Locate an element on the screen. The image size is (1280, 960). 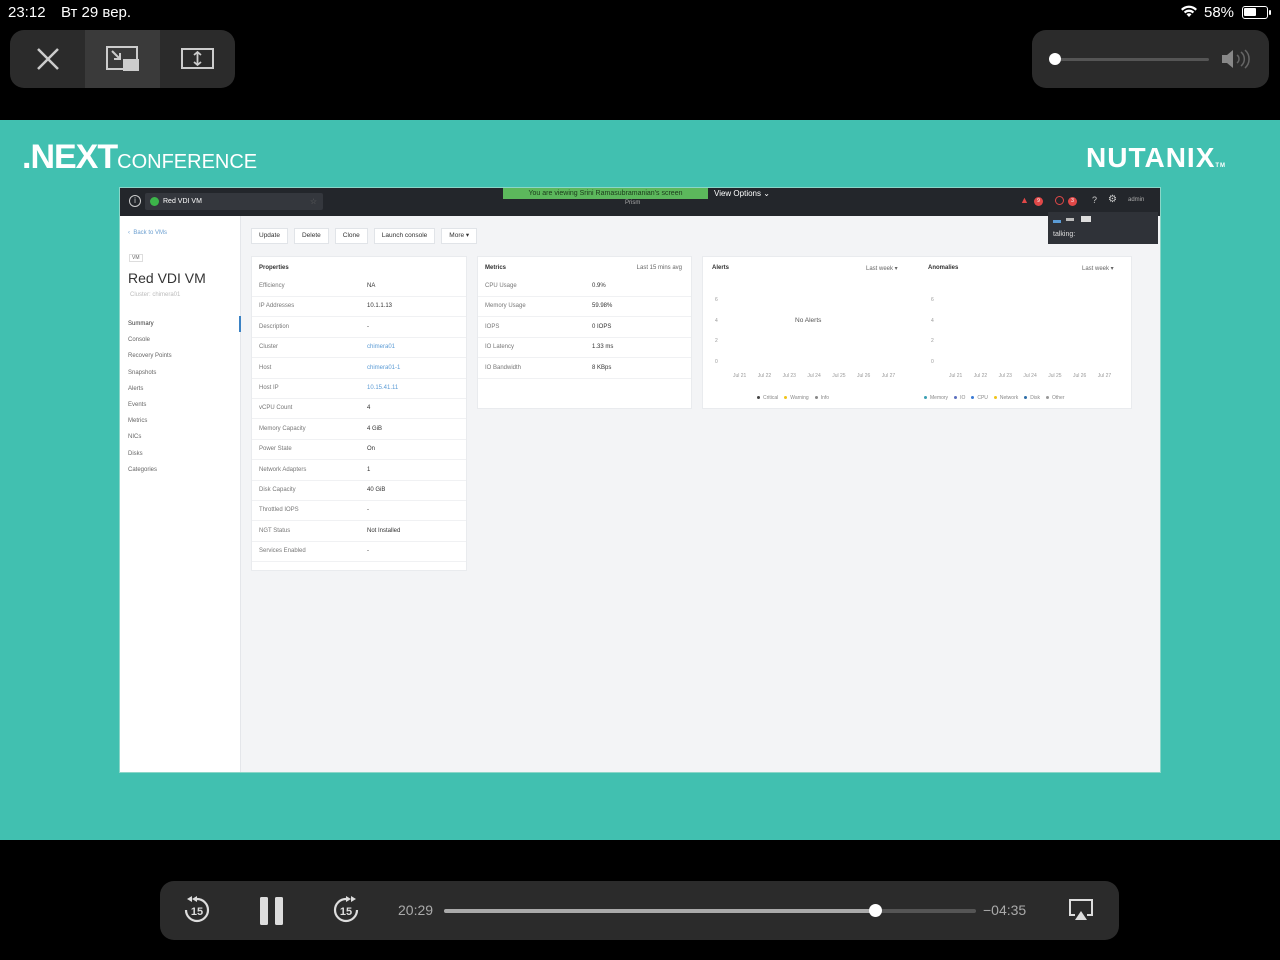
alert-badge-2: 3 is located at coordinates (1072, 201).